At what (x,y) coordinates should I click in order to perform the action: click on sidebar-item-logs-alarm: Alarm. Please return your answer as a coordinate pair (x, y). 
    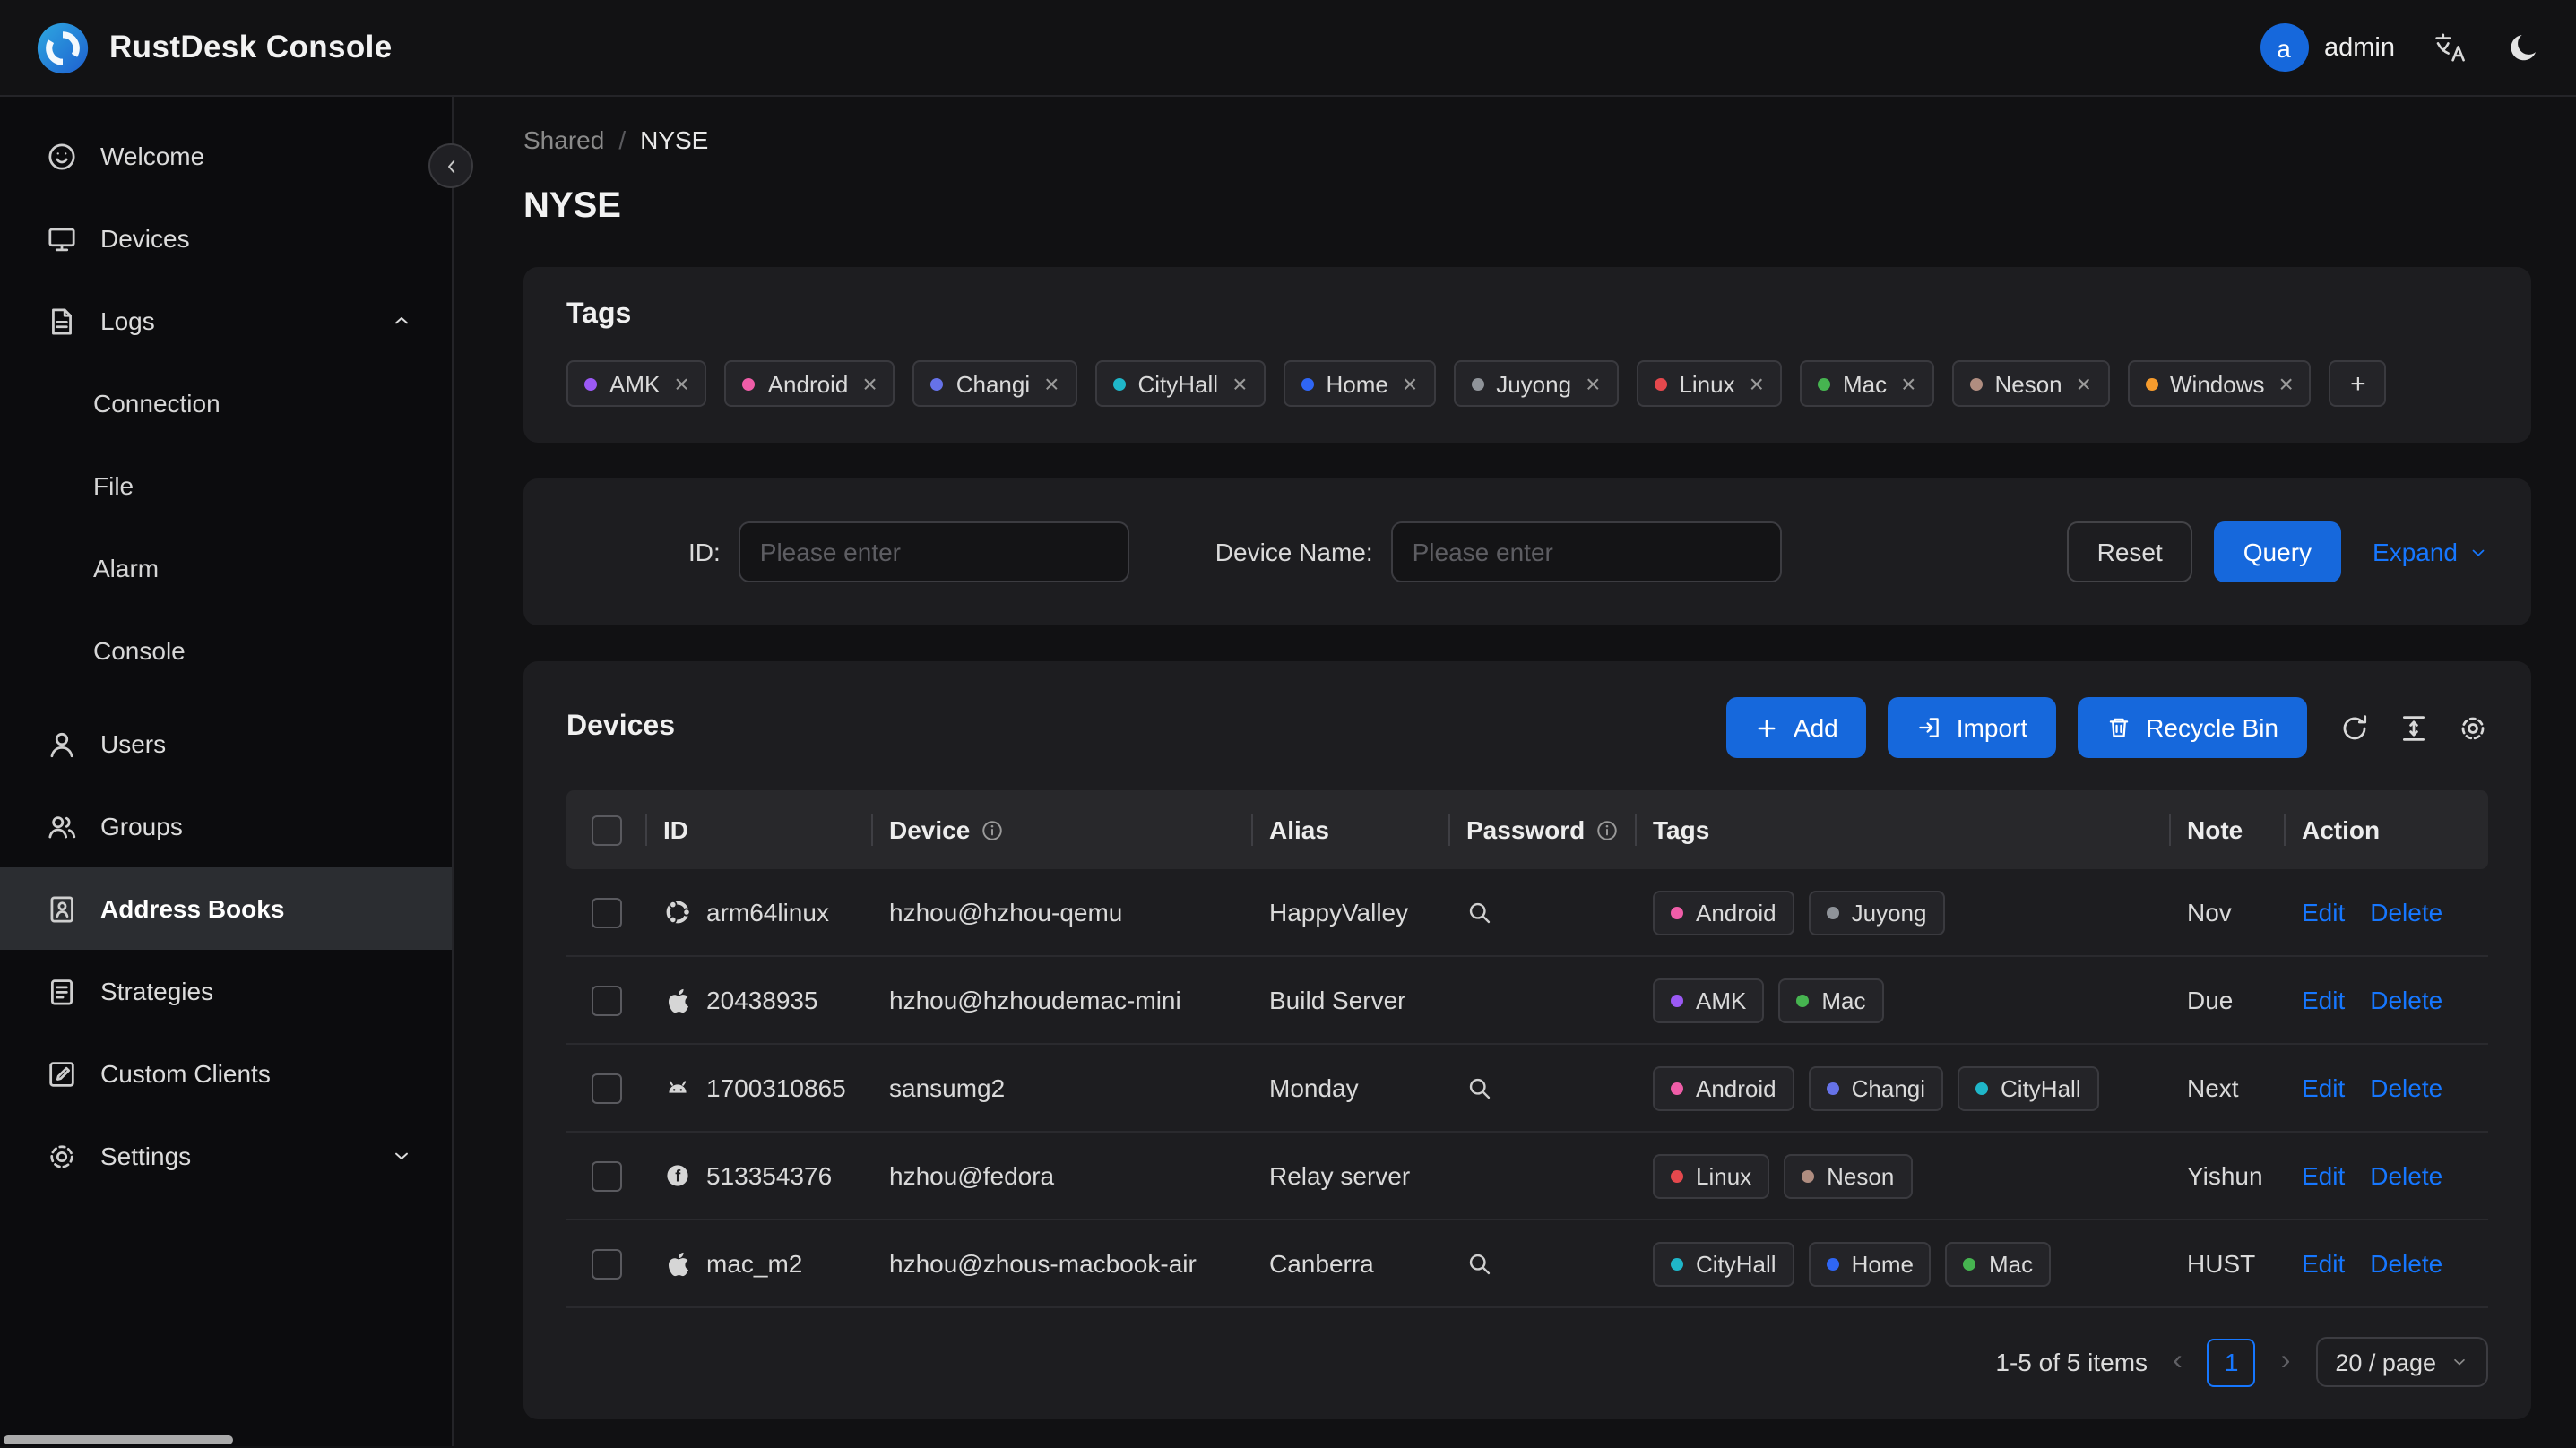
    Looking at the image, I should click on (226, 568).